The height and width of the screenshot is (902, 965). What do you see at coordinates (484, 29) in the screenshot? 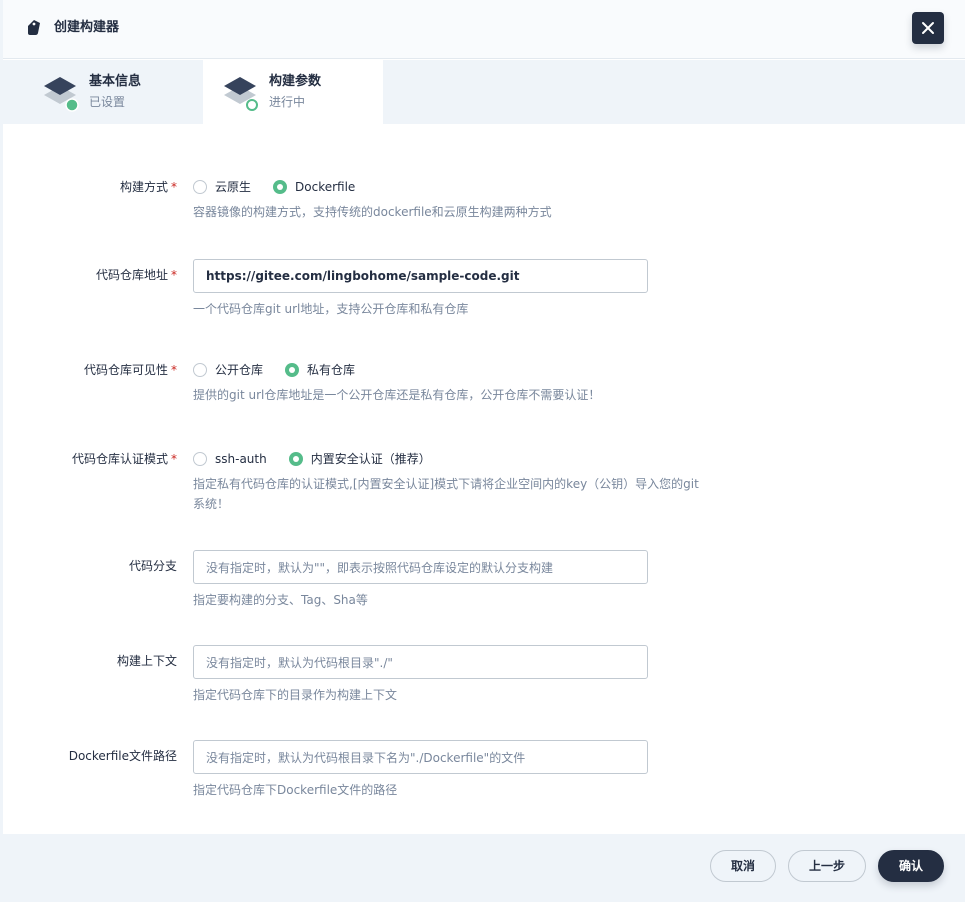
I see `dialog-header: 创建构建器` at bounding box center [484, 29].